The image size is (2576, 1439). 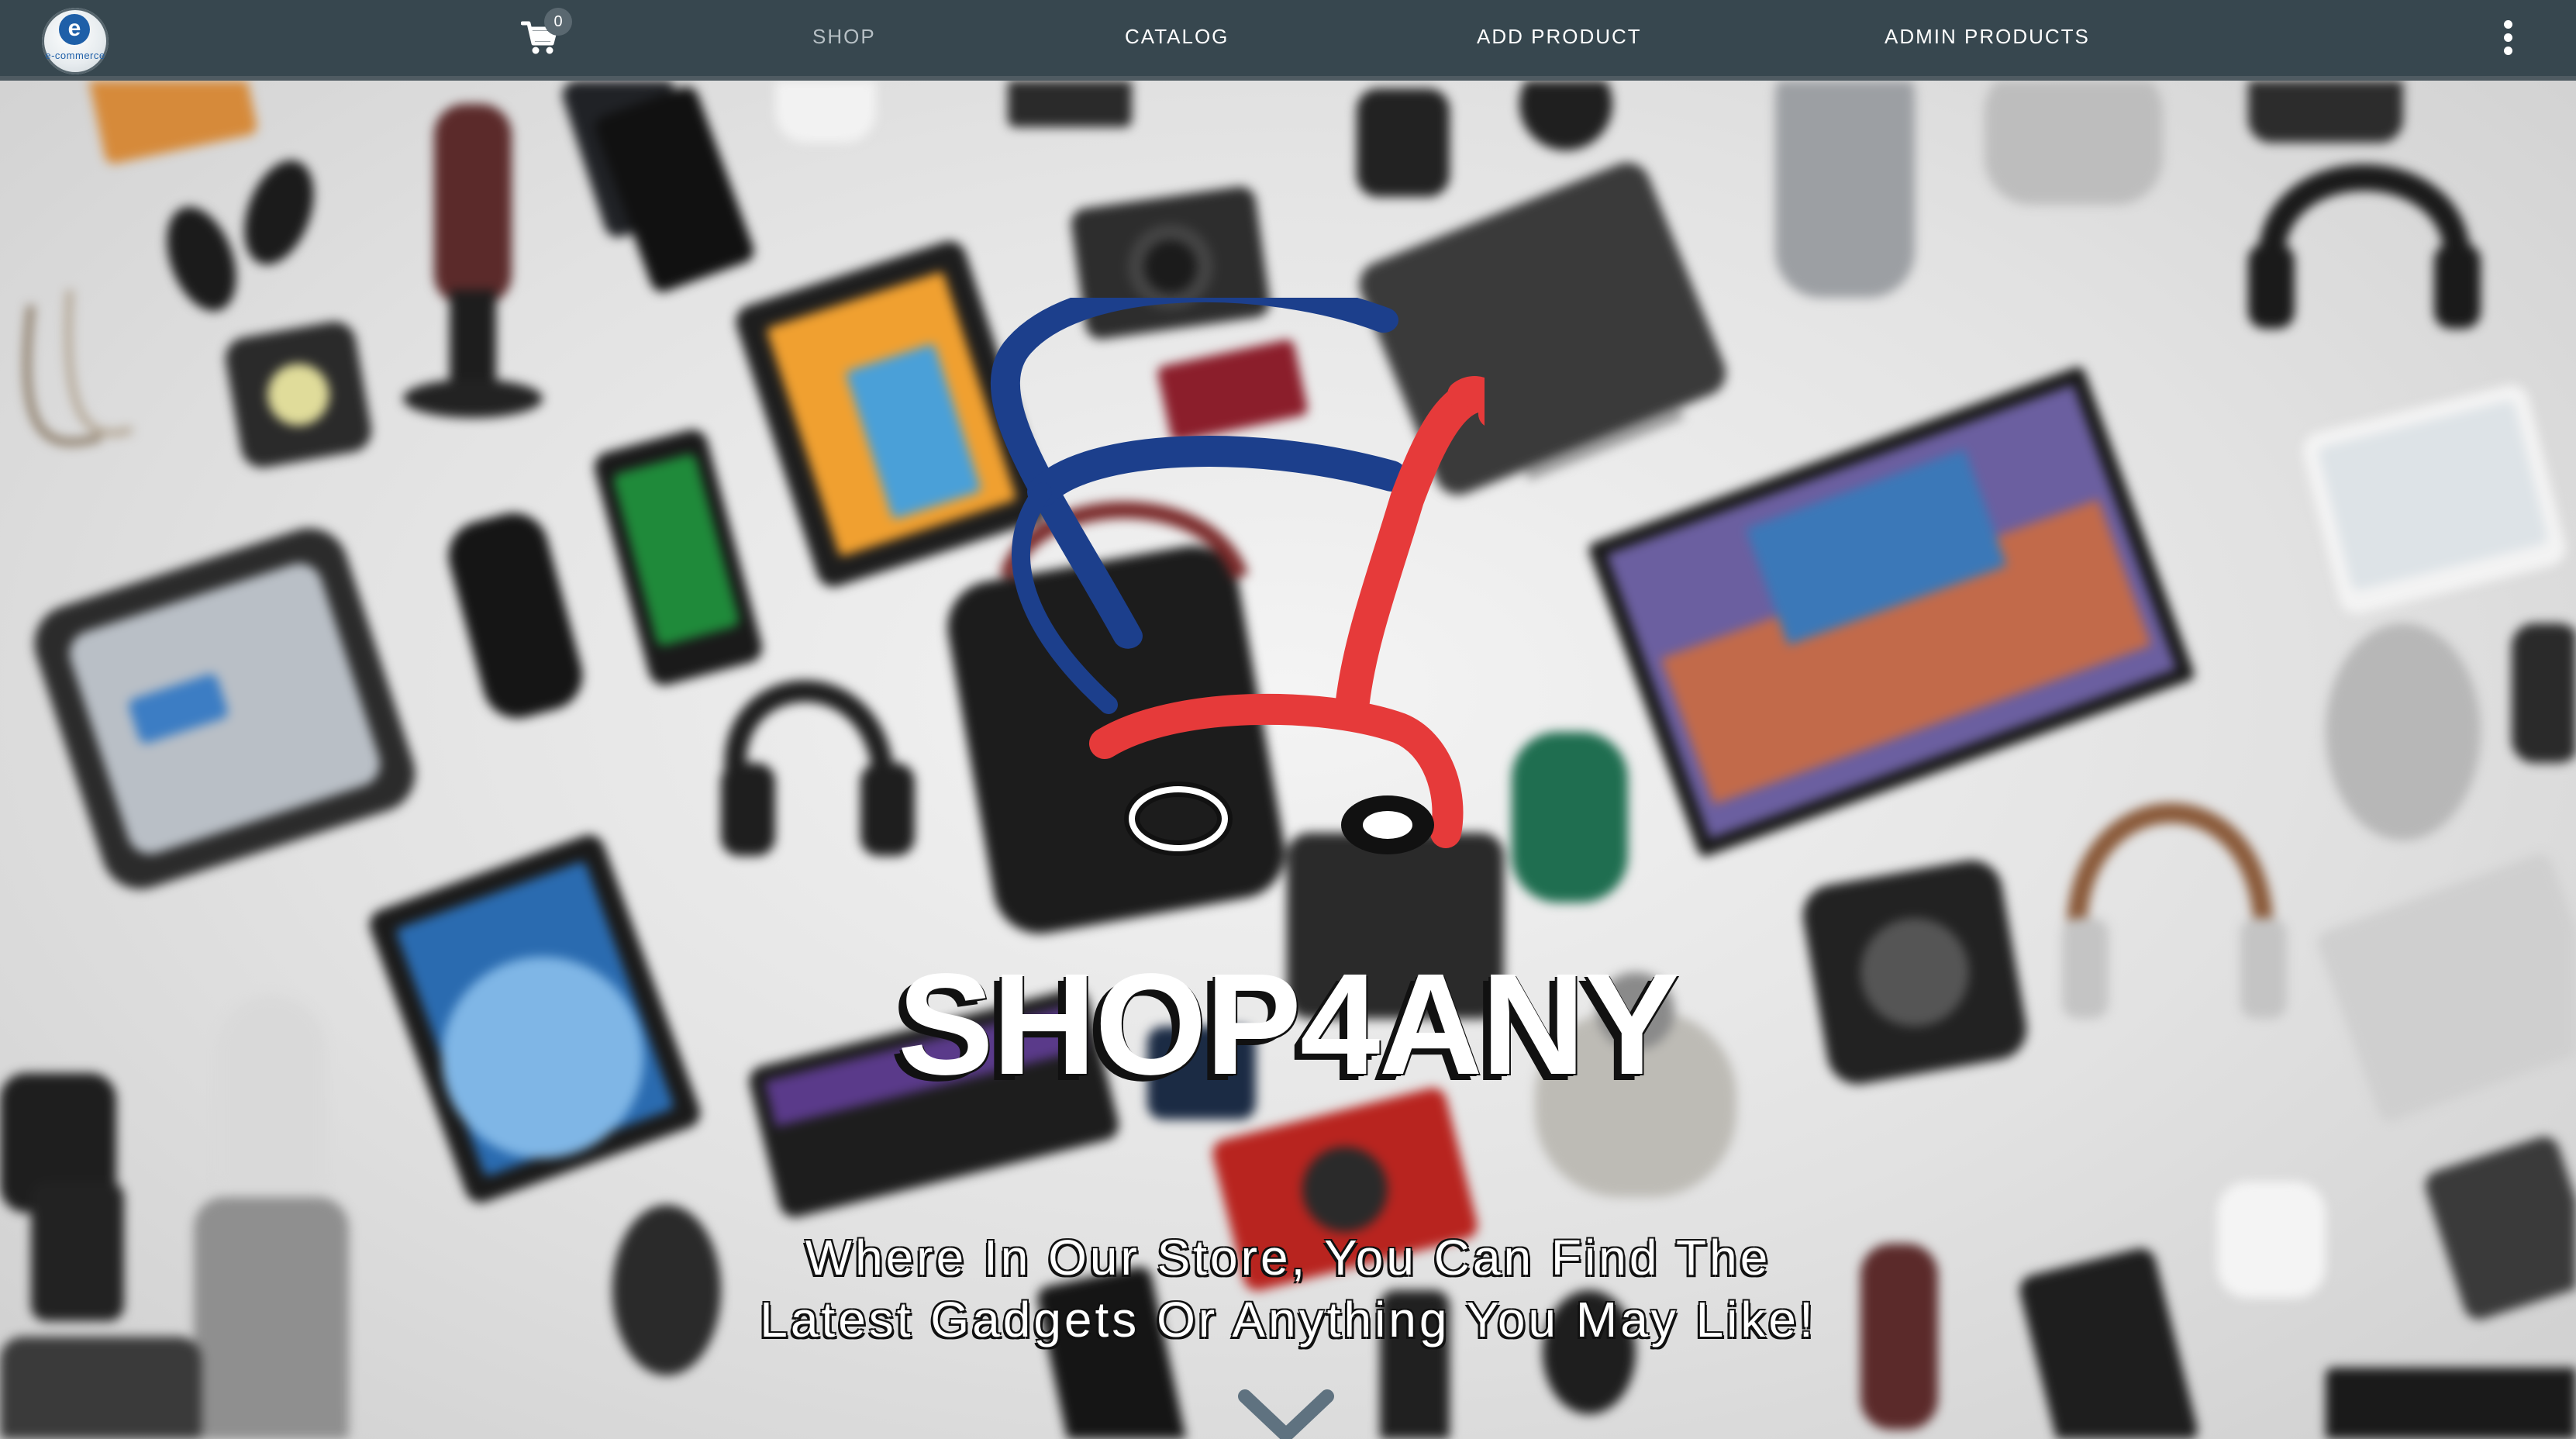 I want to click on brand-logo: e e-commerce, so click(x=75, y=41).